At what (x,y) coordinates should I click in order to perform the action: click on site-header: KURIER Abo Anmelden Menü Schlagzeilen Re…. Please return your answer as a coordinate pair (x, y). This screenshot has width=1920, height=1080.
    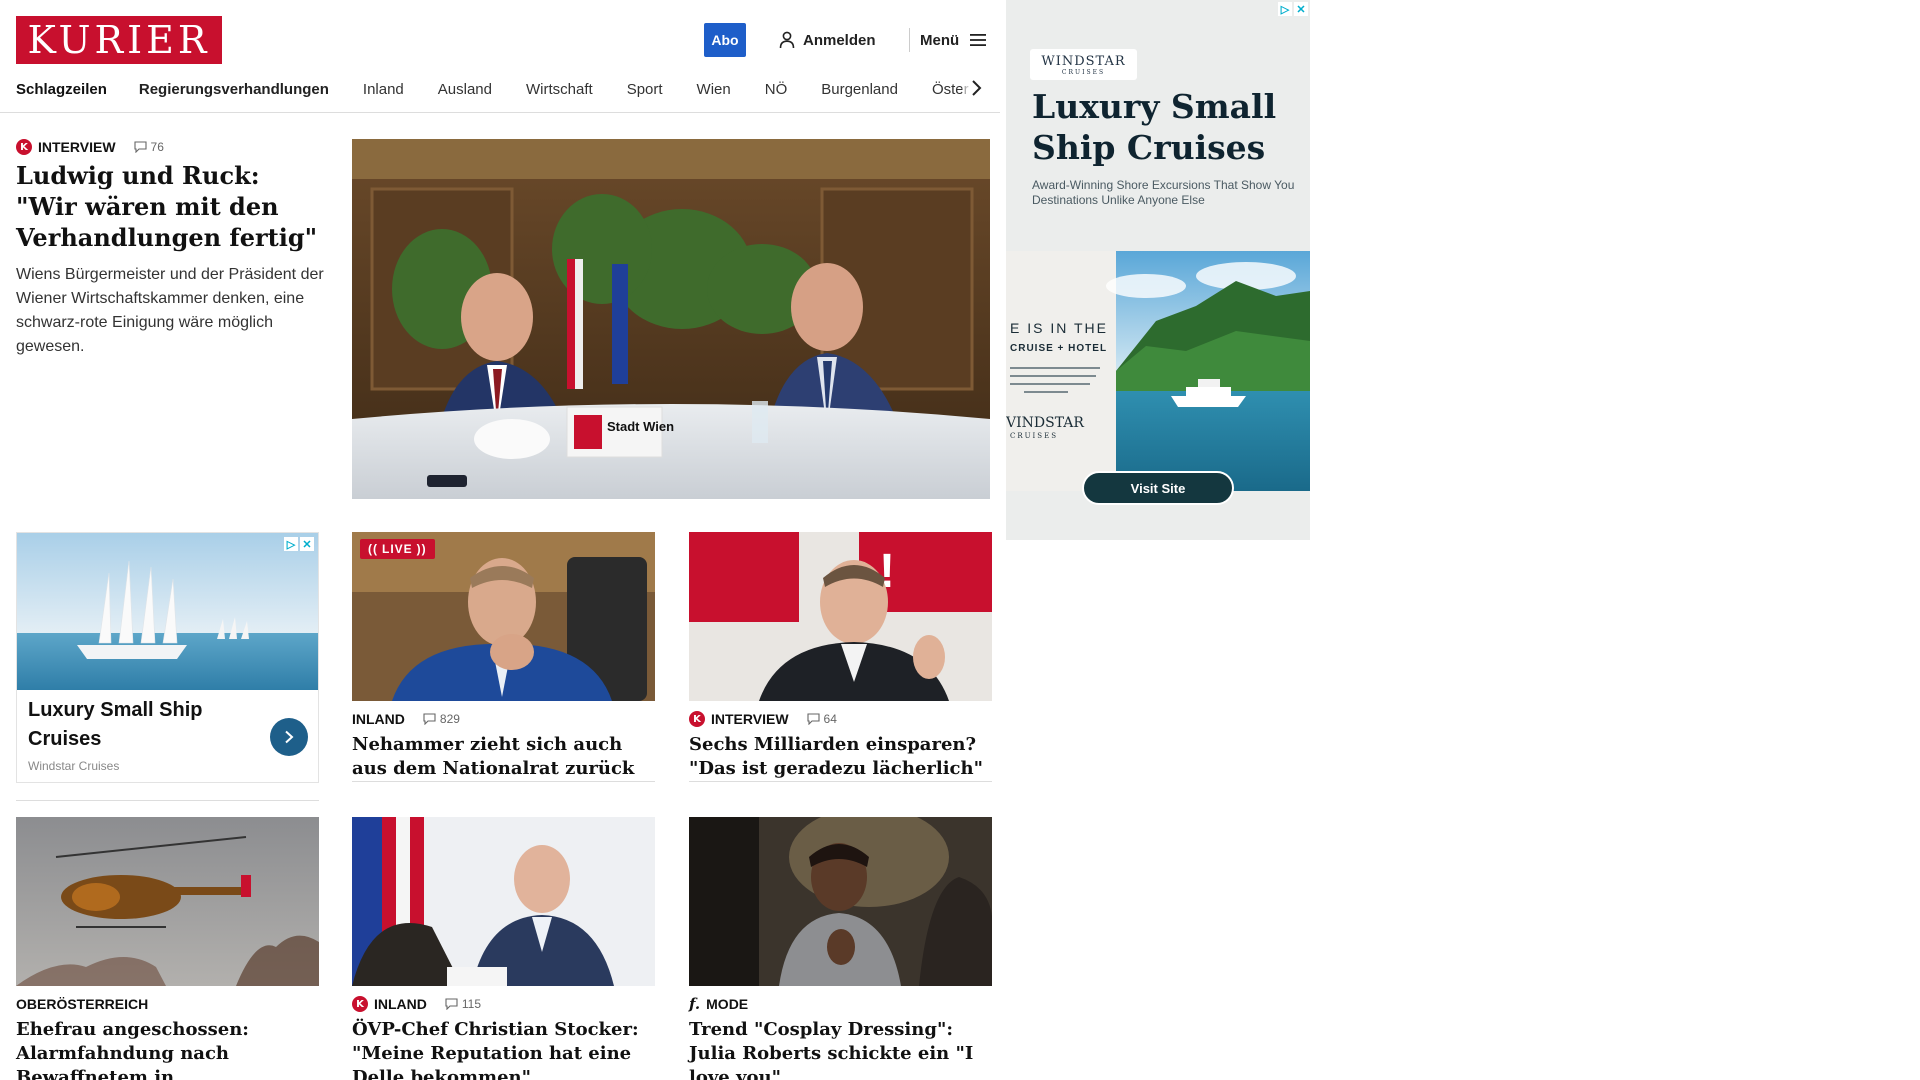
    Looking at the image, I should click on (500, 56).